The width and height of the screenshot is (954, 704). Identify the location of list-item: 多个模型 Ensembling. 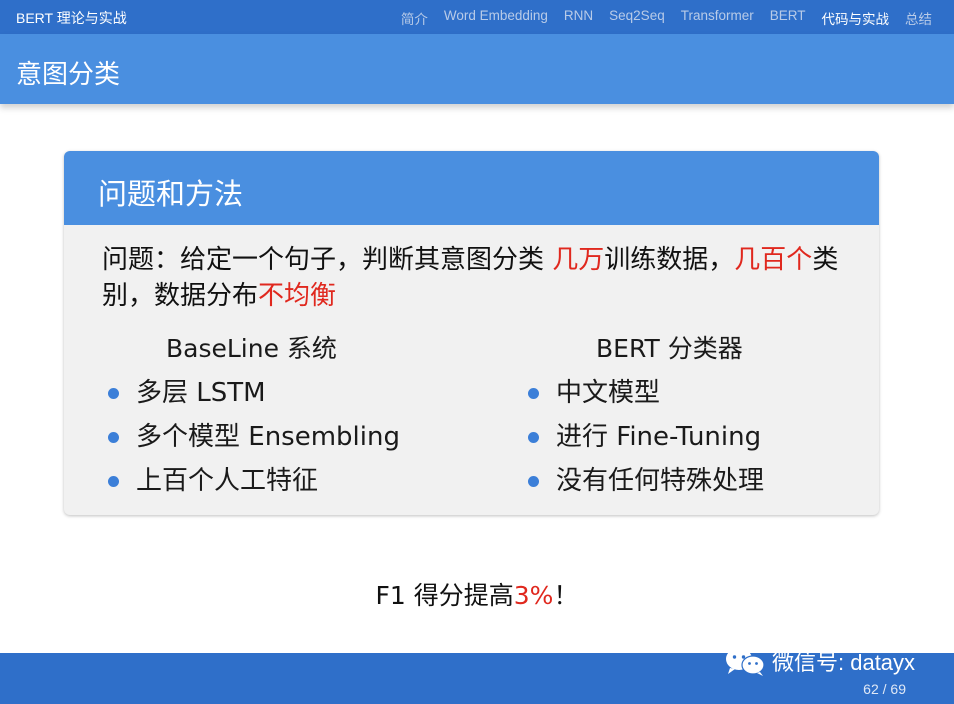
(284, 441).